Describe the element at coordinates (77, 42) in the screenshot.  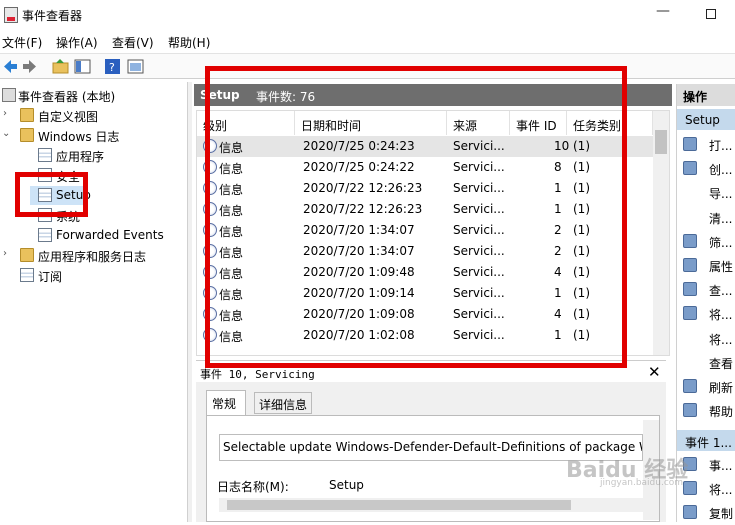
I see `menu-action: 操作(A)` at that location.